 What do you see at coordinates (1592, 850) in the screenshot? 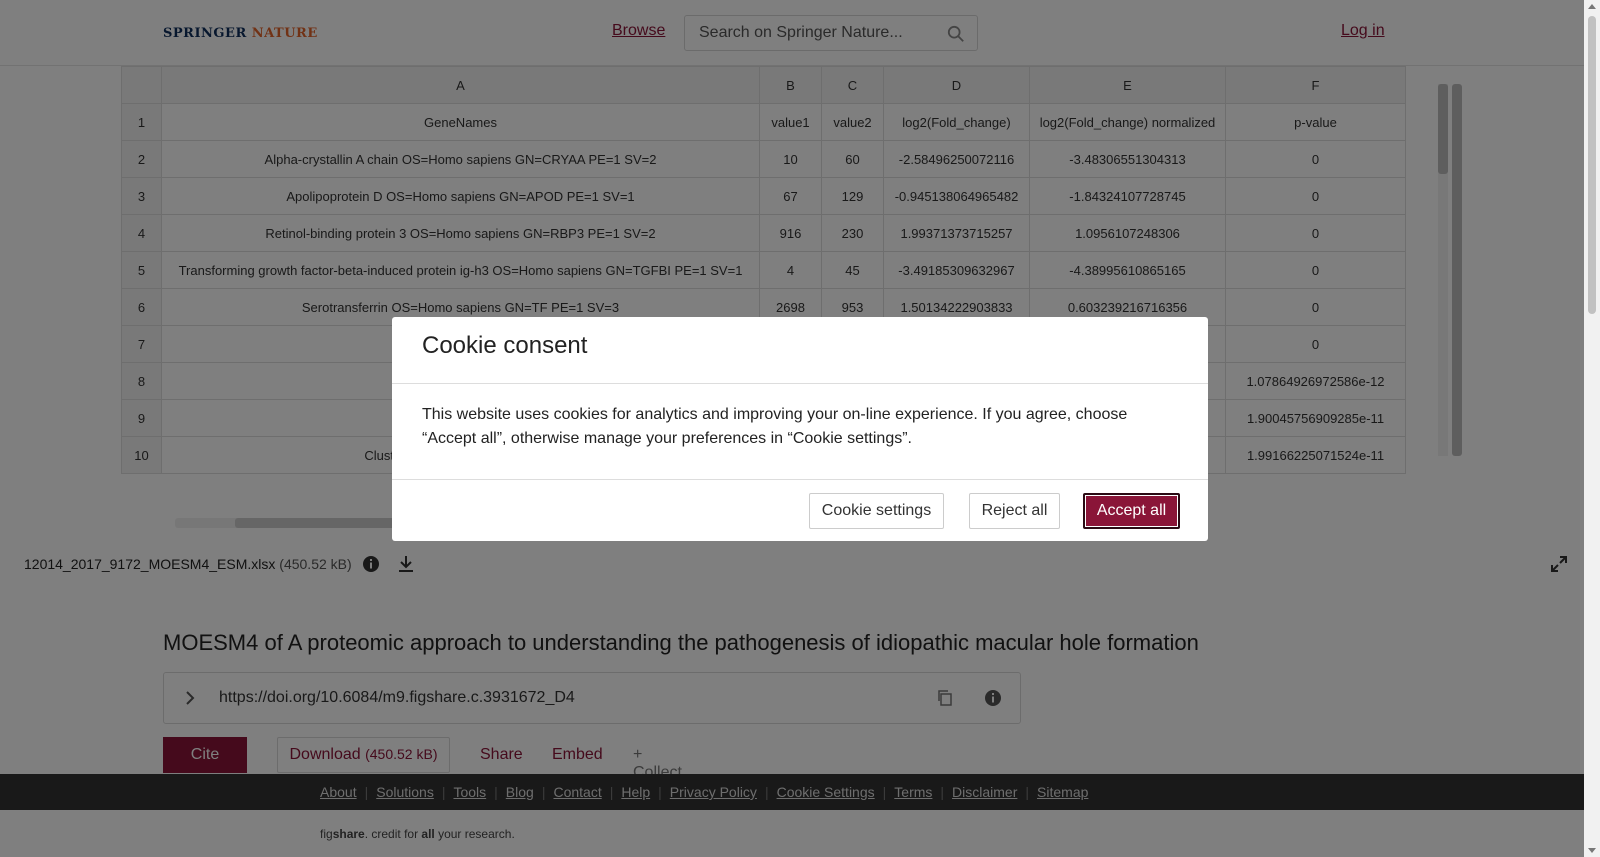
I see `scroll-down-arrow` at bounding box center [1592, 850].